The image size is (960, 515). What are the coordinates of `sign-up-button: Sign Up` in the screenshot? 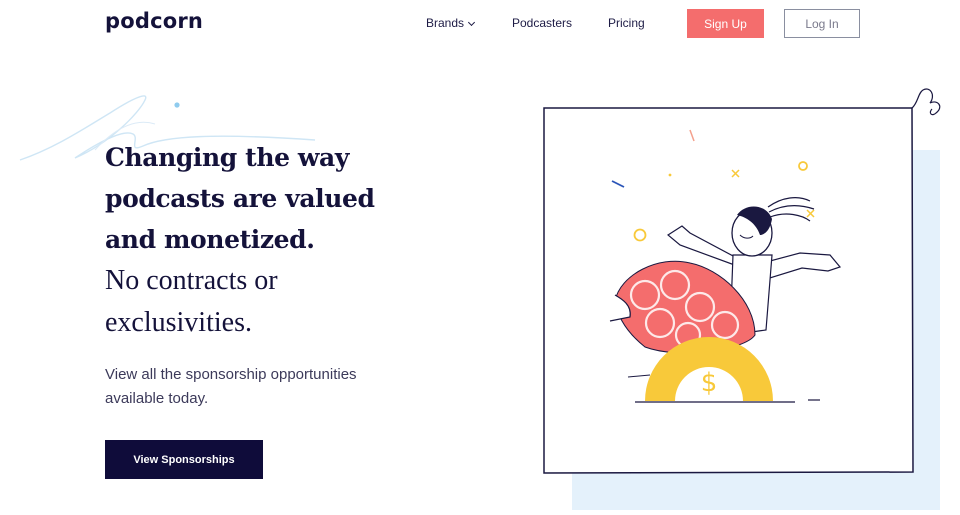 It's located at (725, 23).